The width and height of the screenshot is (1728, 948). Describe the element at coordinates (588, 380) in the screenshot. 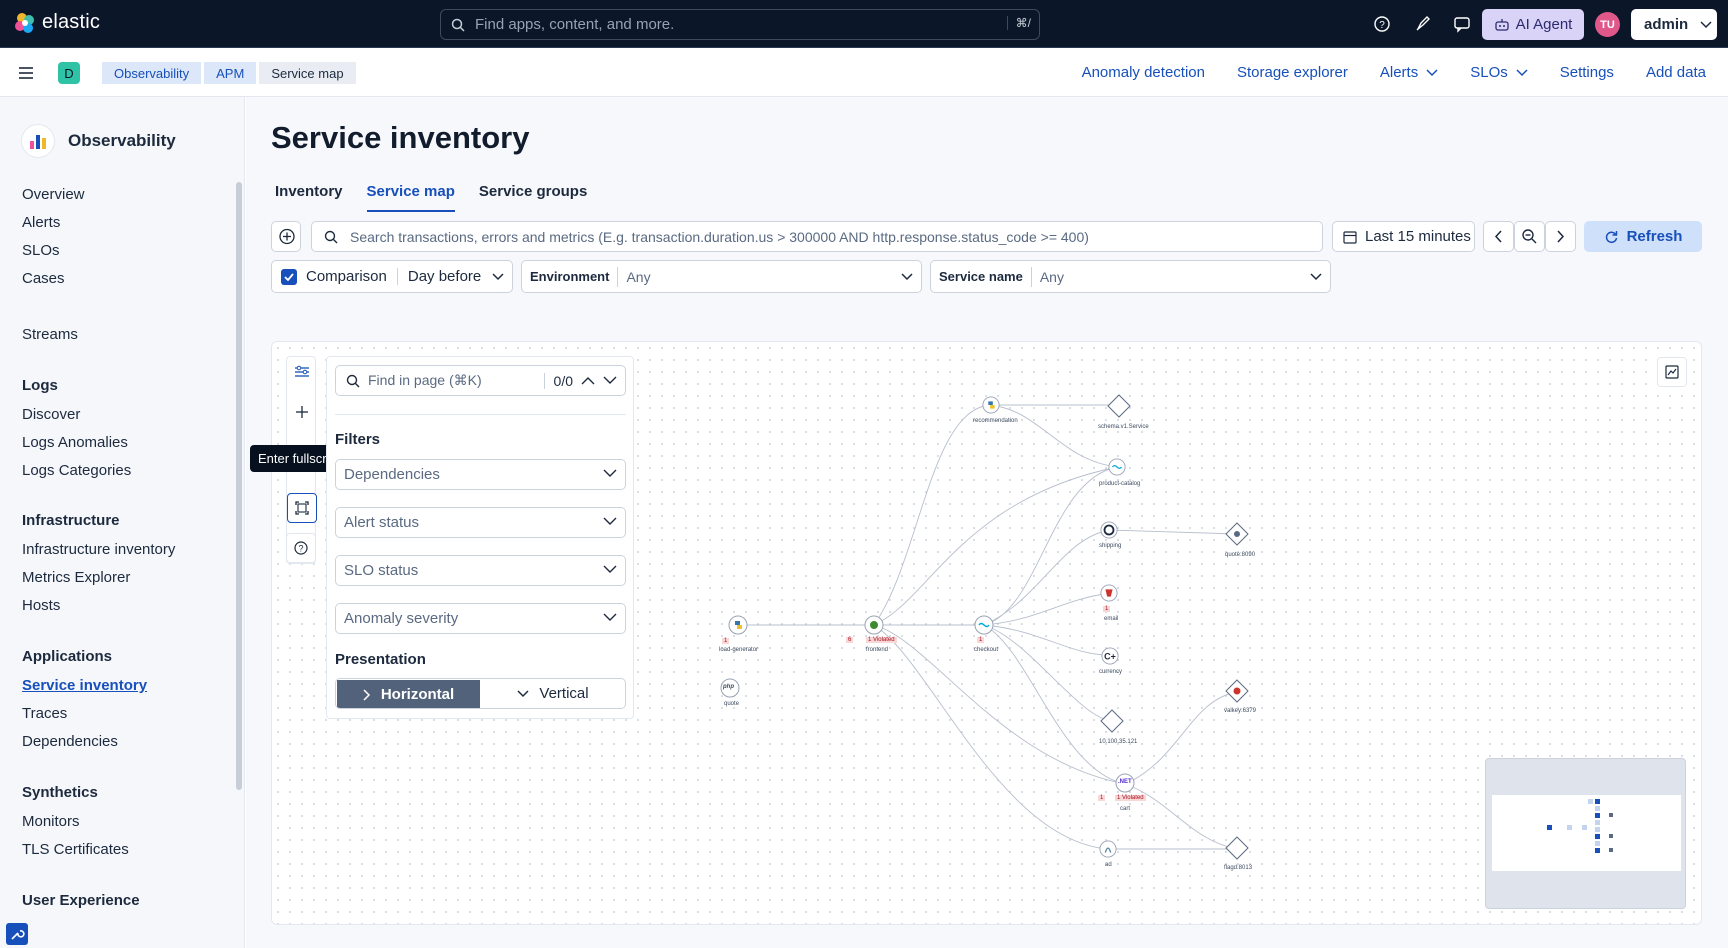

I see `chevron-up-icon` at that location.